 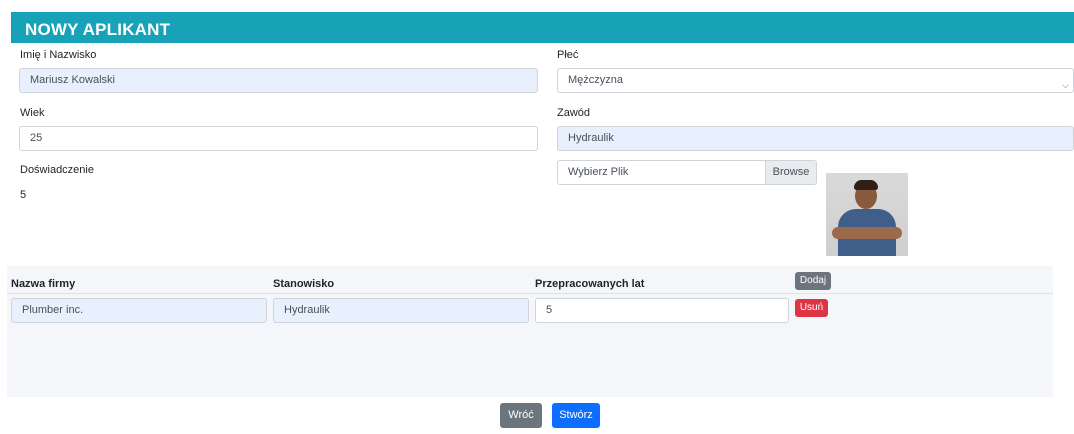 What do you see at coordinates (542, 27) in the screenshot?
I see `form-header: NOWY APLIKANT` at bounding box center [542, 27].